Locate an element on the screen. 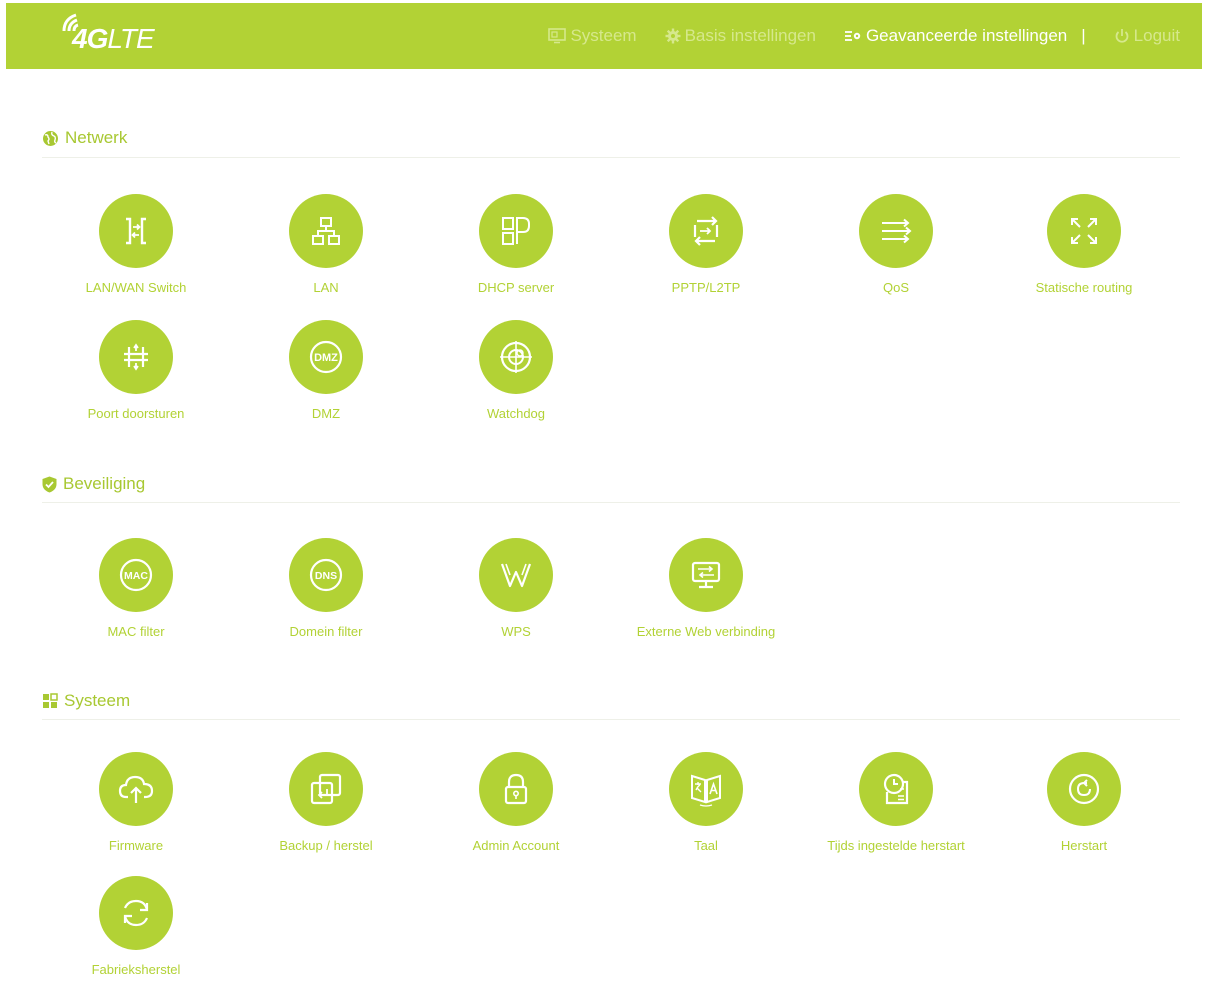  qos-arrows-icon is located at coordinates (896, 231).